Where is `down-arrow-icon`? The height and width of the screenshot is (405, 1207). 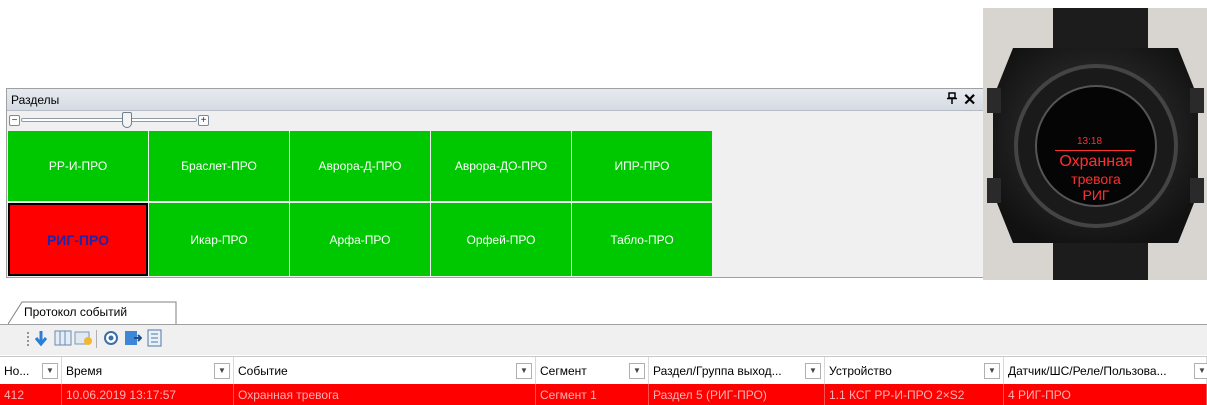
down-arrow-icon is located at coordinates (41, 338).